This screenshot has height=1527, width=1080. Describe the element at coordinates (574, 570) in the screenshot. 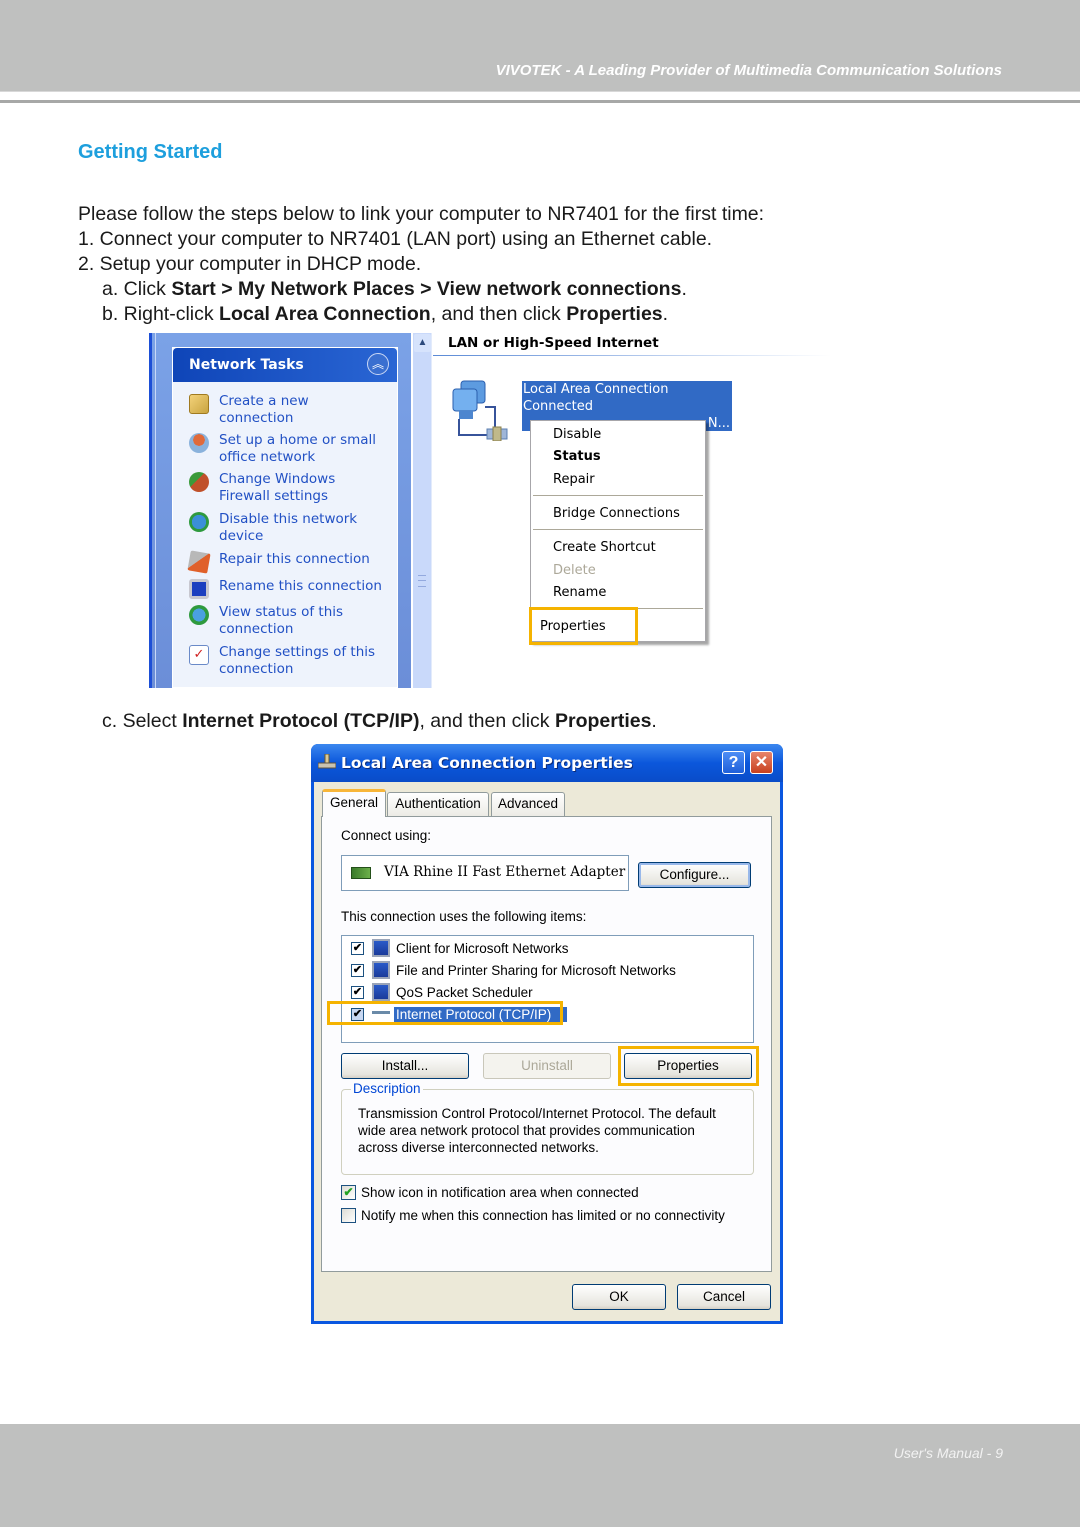

I see `menu-item-delete: Delete` at that location.